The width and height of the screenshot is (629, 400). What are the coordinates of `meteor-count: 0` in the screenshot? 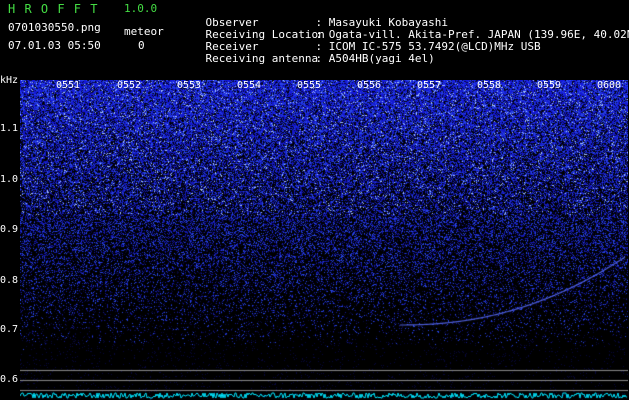 It's located at (141, 45).